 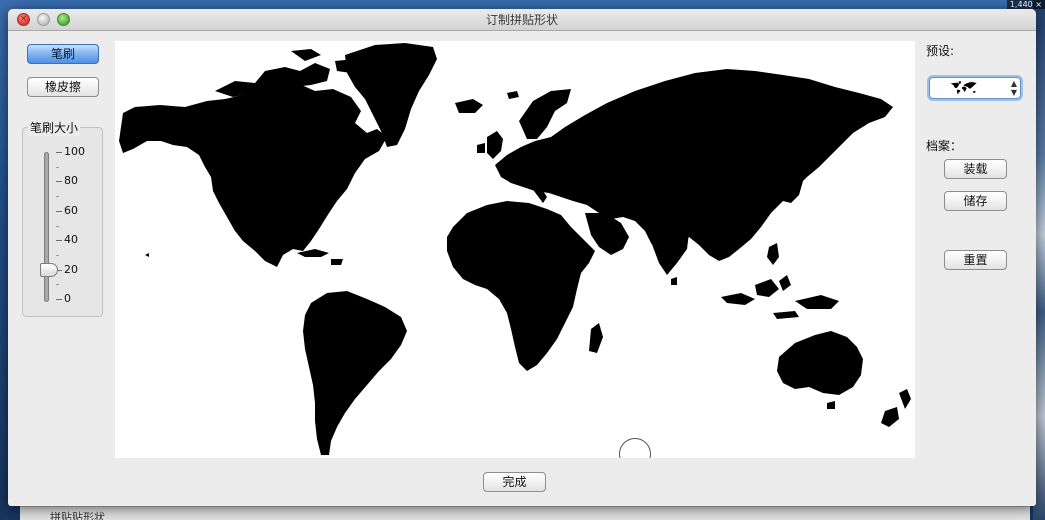 I want to click on slider-tick-label: 60, so click(x=71, y=210).